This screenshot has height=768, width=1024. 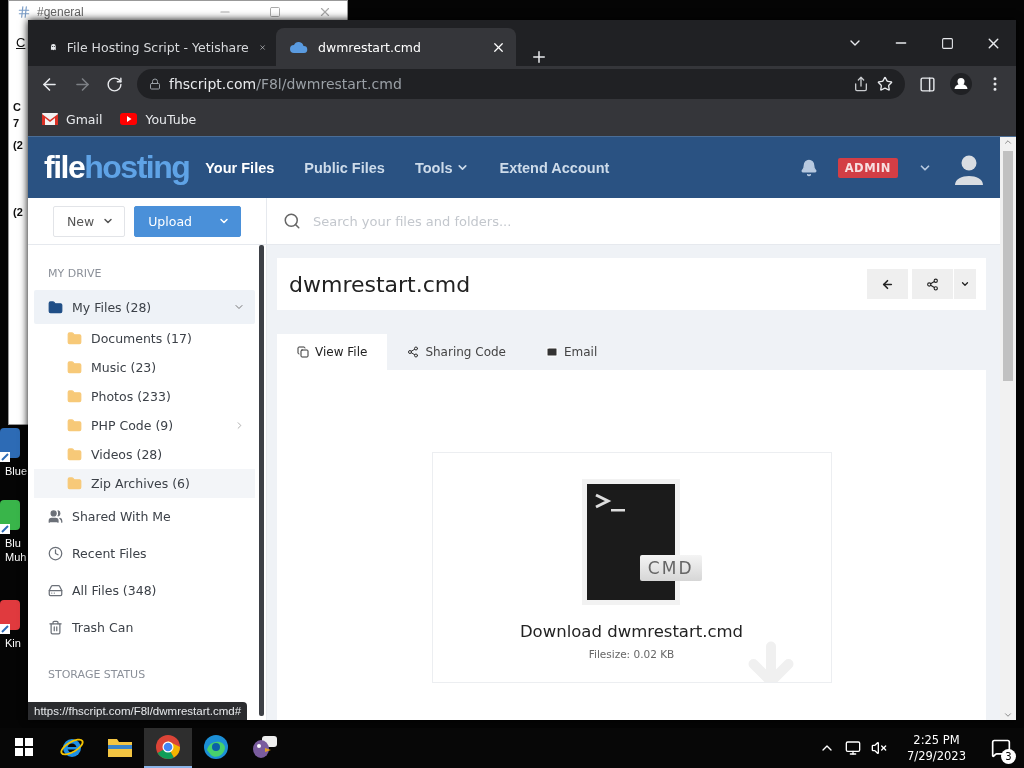 What do you see at coordinates (670, 568) in the screenshot?
I see `file-type-label: CMD` at bounding box center [670, 568].